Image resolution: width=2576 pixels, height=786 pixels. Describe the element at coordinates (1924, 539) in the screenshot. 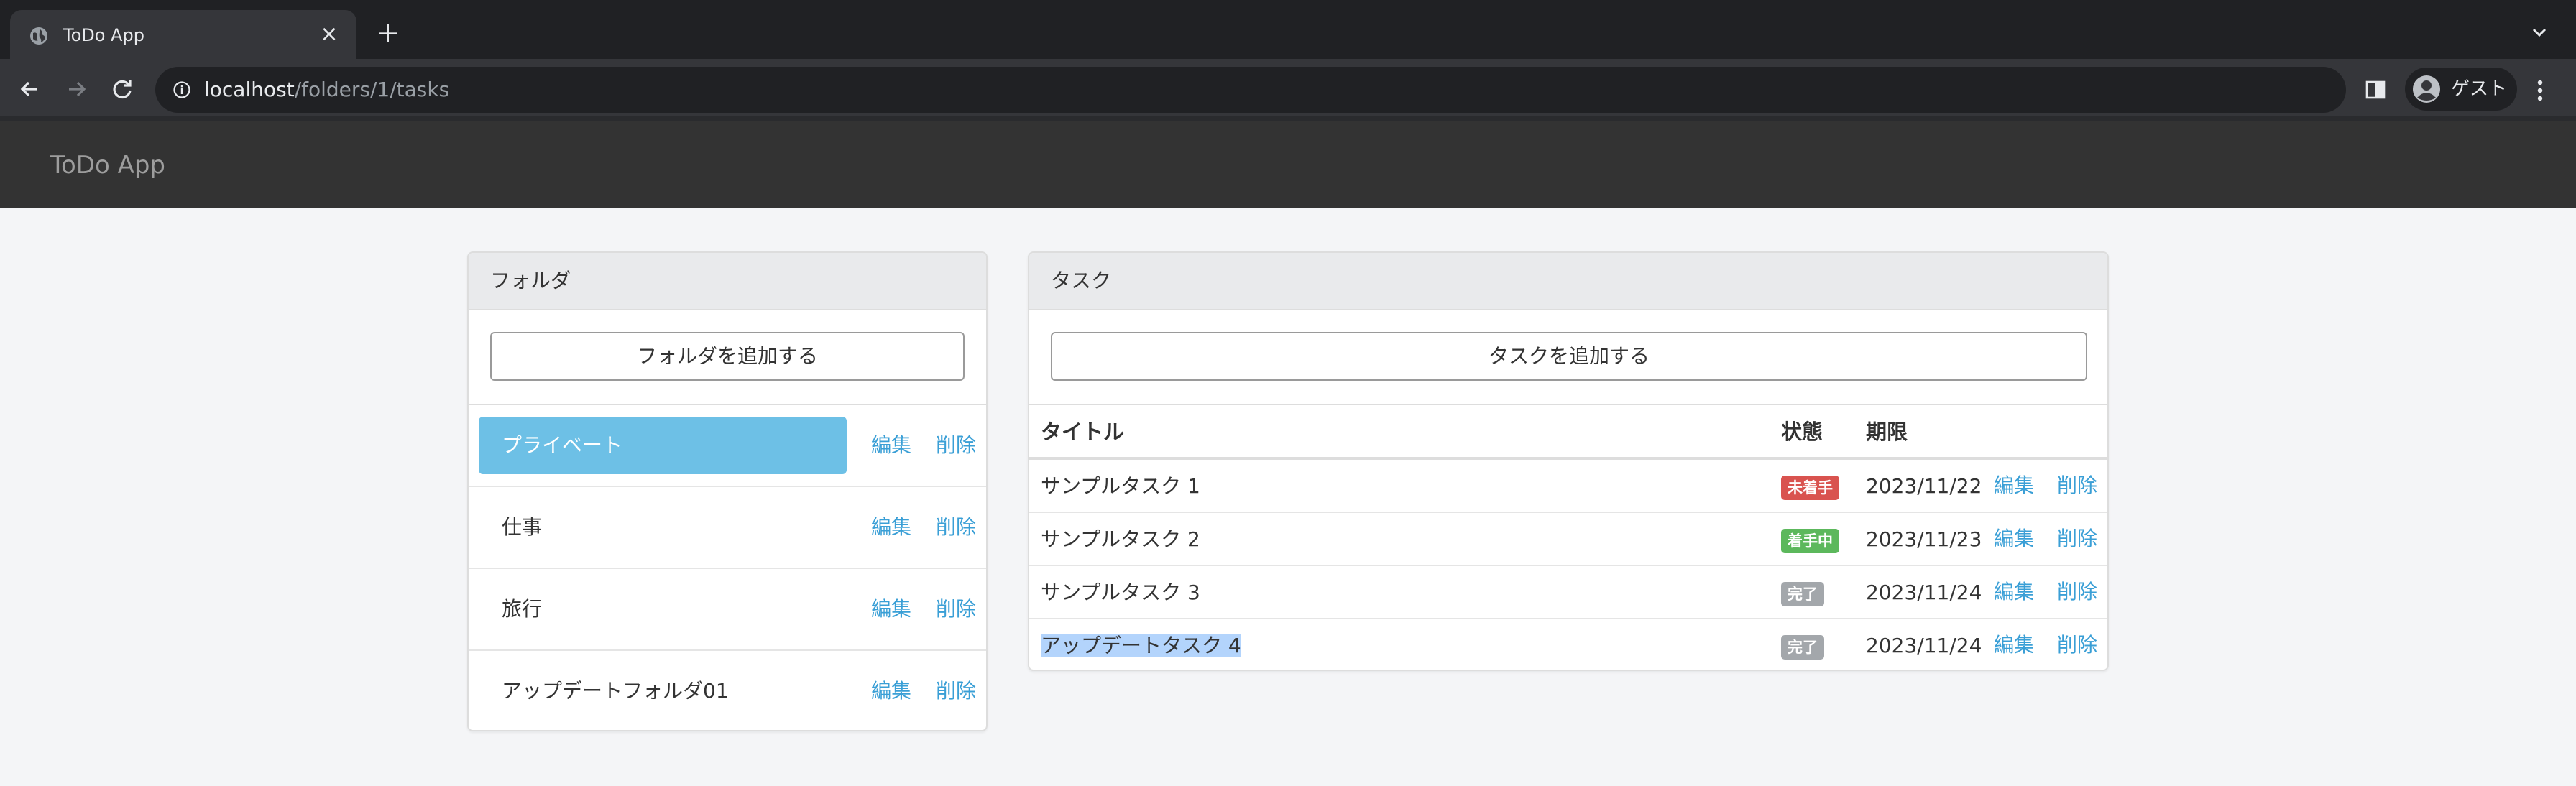

I see `task-due-date: 2023/11/23` at that location.